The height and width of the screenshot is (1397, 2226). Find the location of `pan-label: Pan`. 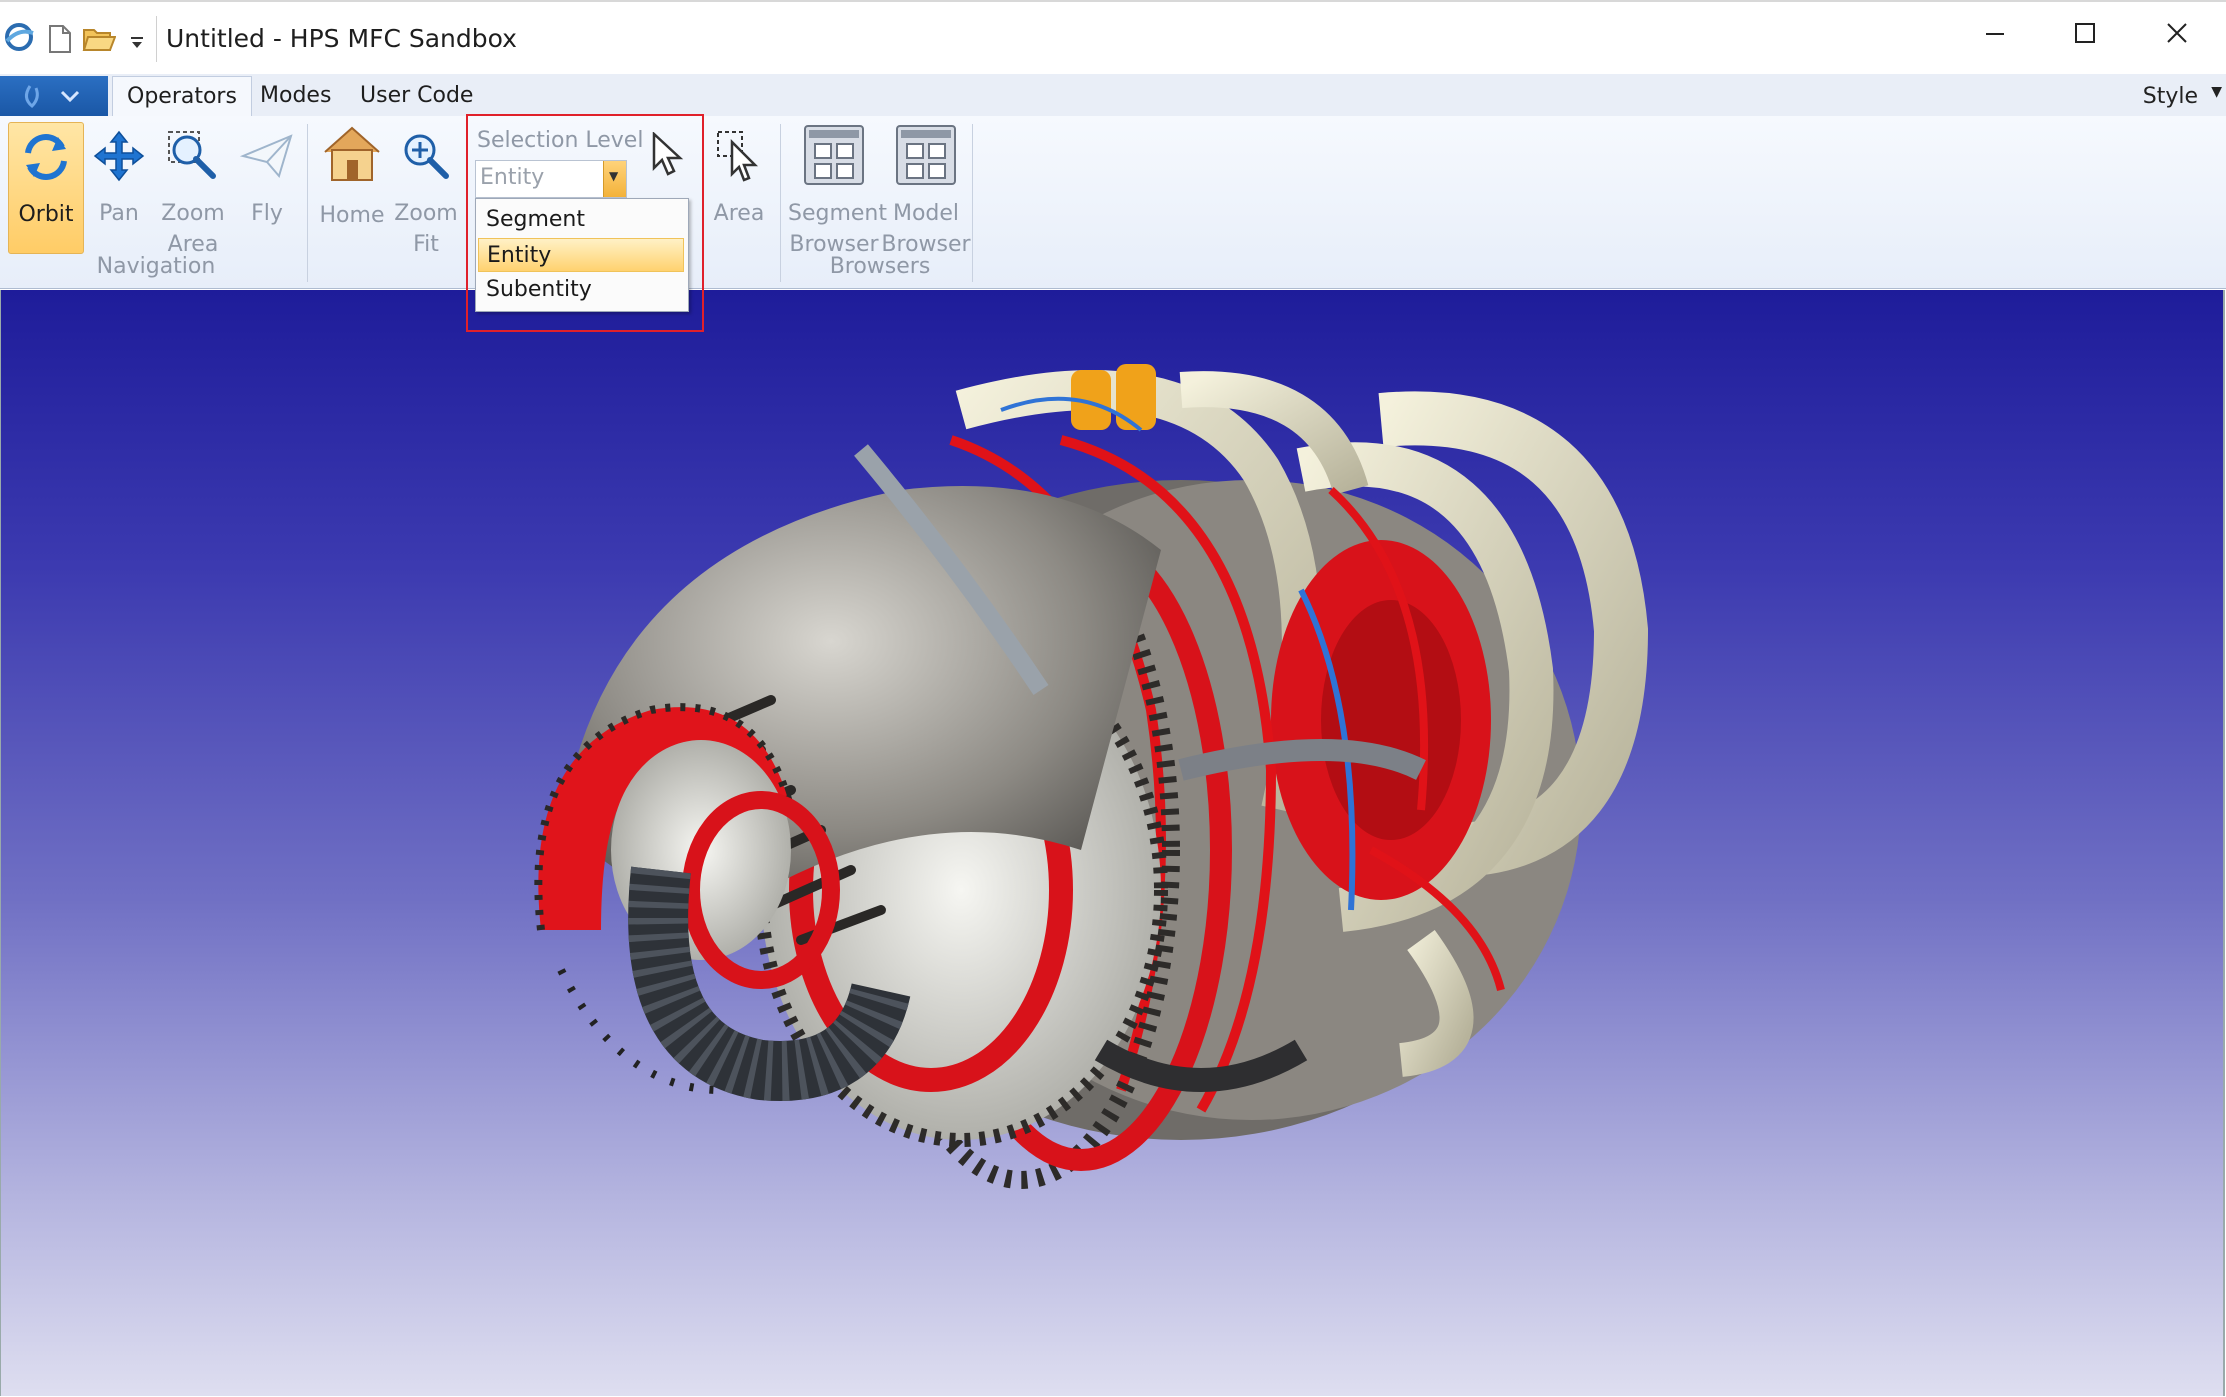

pan-label: Pan is located at coordinates (119, 213).